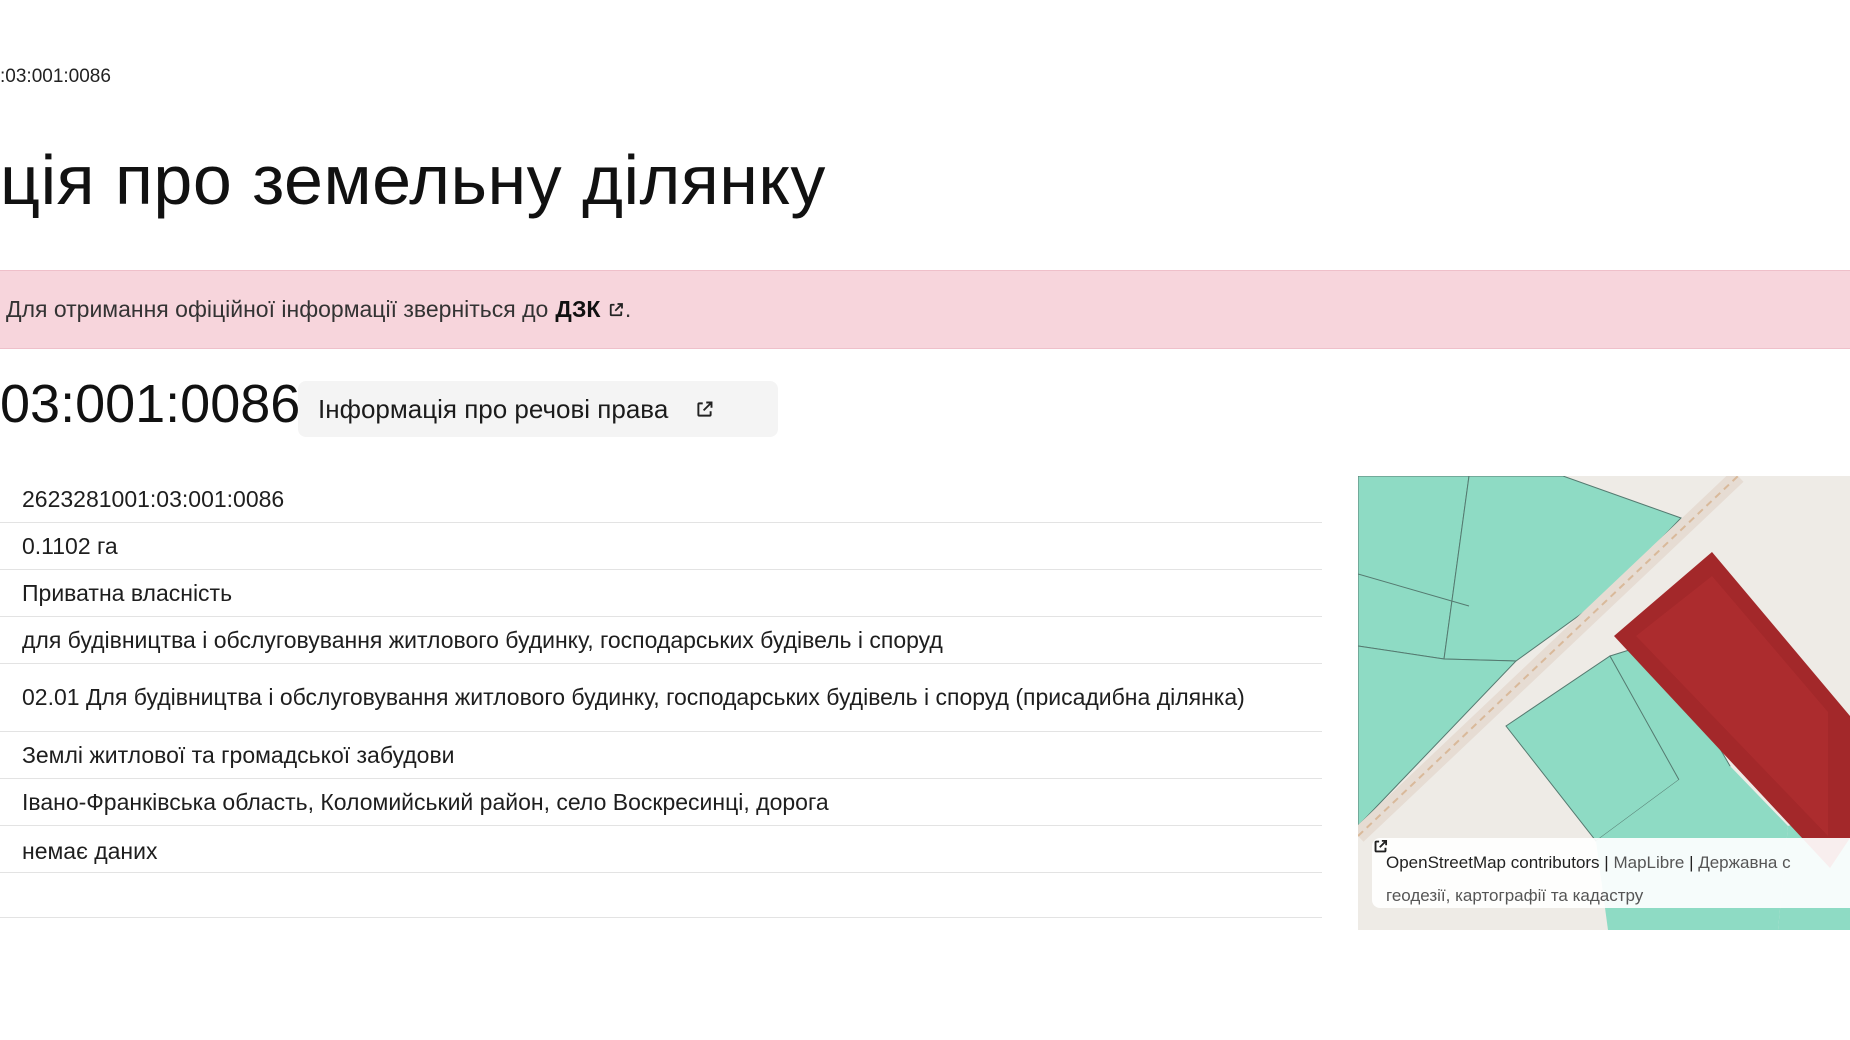 The width and height of the screenshot is (1850, 1040). Describe the element at coordinates (661, 499) in the screenshot. I see `info-row-cadastral: 2623281001:03:001:0086` at that location.